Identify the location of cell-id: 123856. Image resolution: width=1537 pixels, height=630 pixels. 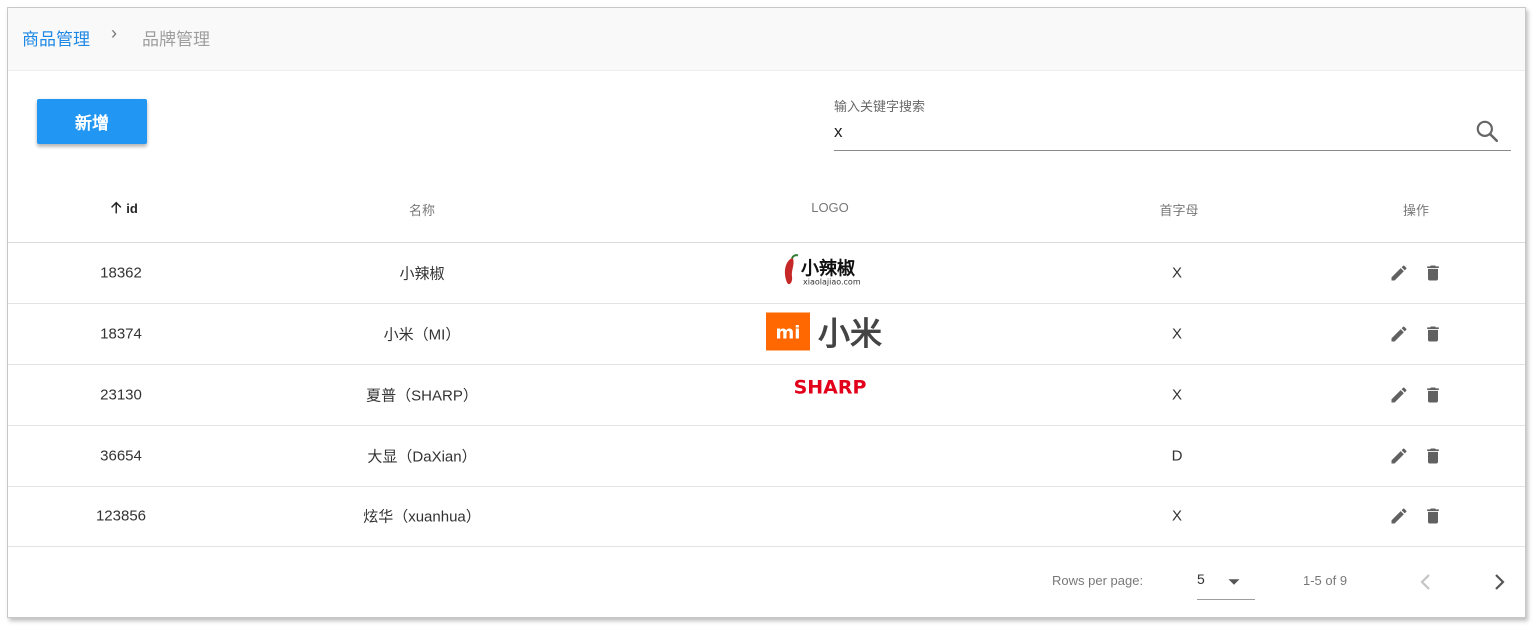
(121, 516).